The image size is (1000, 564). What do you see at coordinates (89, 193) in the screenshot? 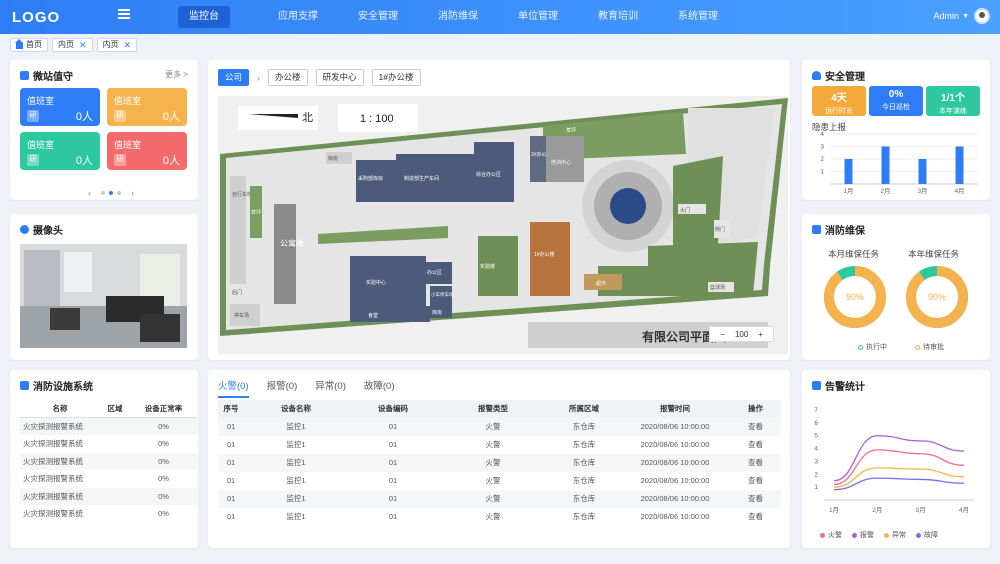
I see `chevron-left-icon: ‹` at bounding box center [89, 193].